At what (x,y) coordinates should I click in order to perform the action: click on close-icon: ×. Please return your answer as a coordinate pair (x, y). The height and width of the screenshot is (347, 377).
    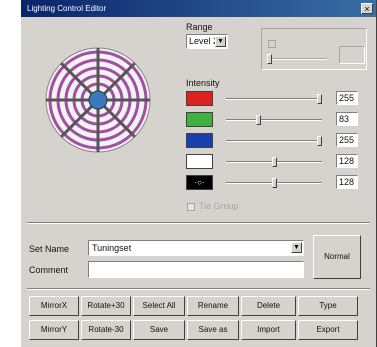
    Looking at the image, I should click on (367, 8).